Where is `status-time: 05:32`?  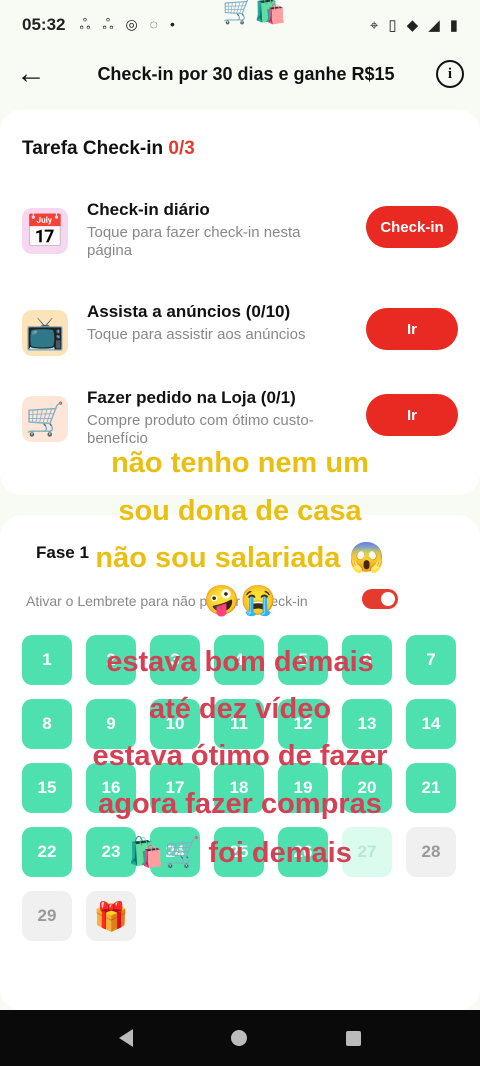
status-time: 05:32 is located at coordinates (44, 24).